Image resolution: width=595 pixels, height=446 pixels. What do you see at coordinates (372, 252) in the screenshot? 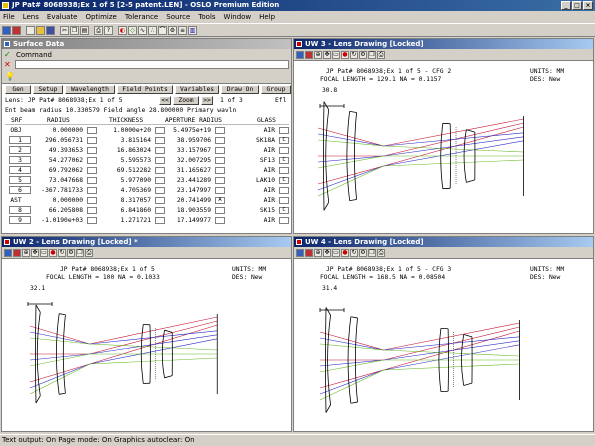
I see `uw4-copy-icon: ❐` at bounding box center [372, 252].